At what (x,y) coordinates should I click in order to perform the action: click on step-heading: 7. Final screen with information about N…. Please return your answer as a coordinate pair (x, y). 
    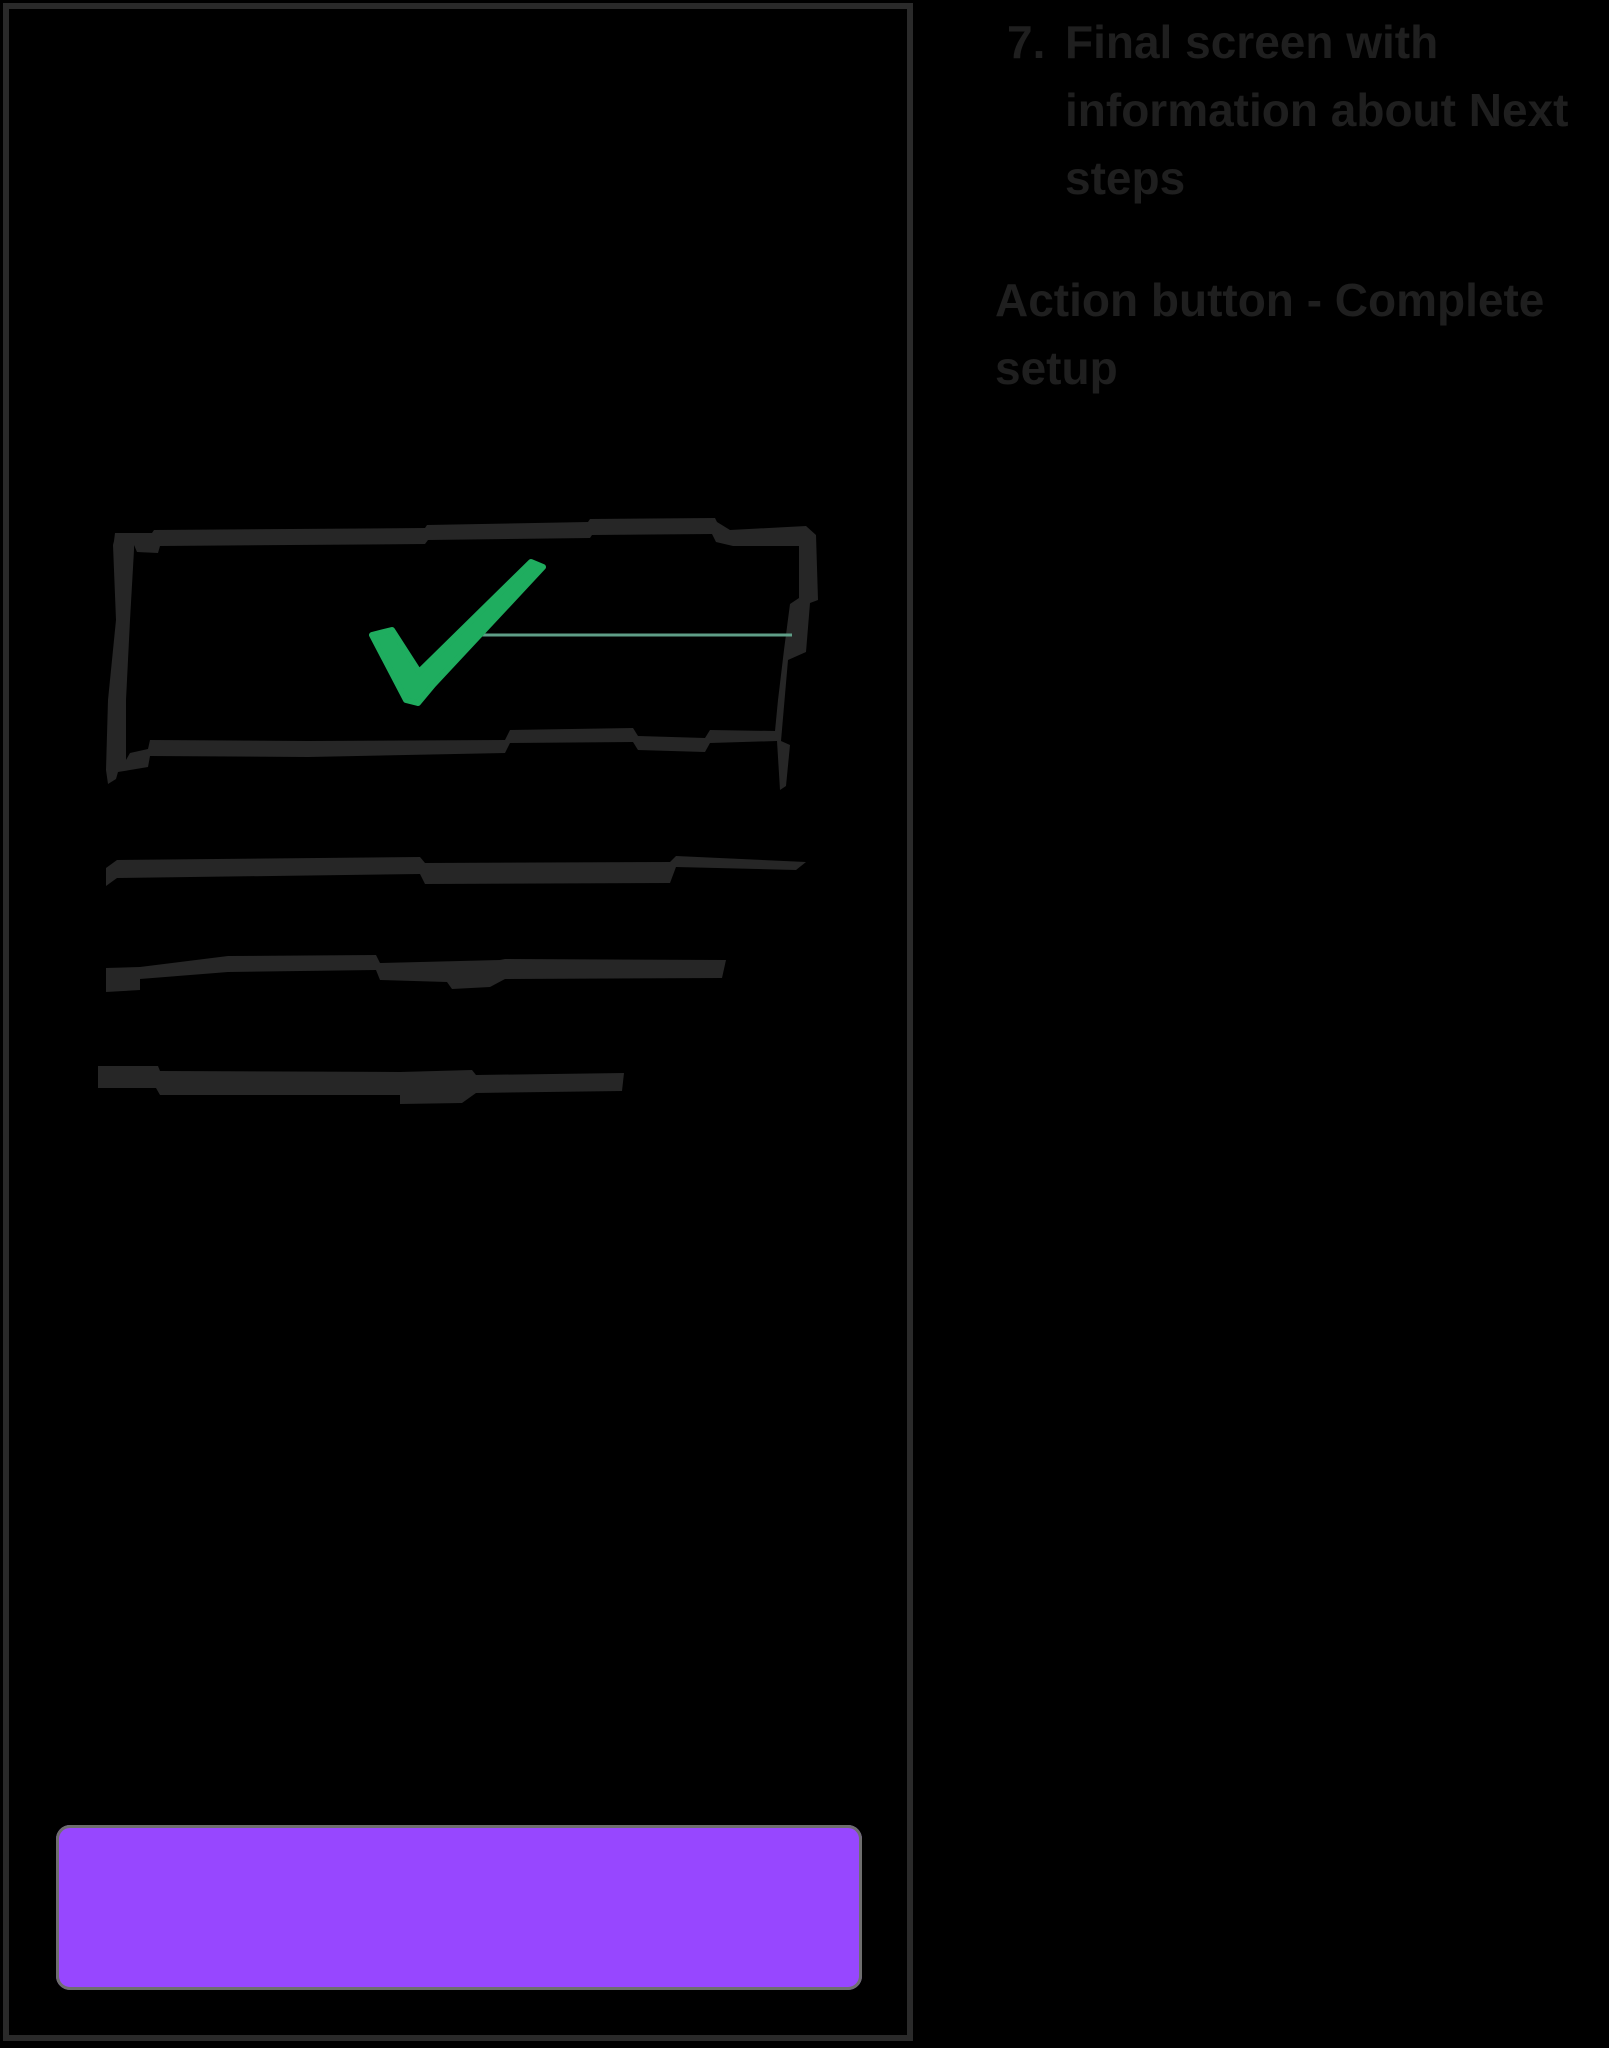
    Looking at the image, I should click on (1296, 110).